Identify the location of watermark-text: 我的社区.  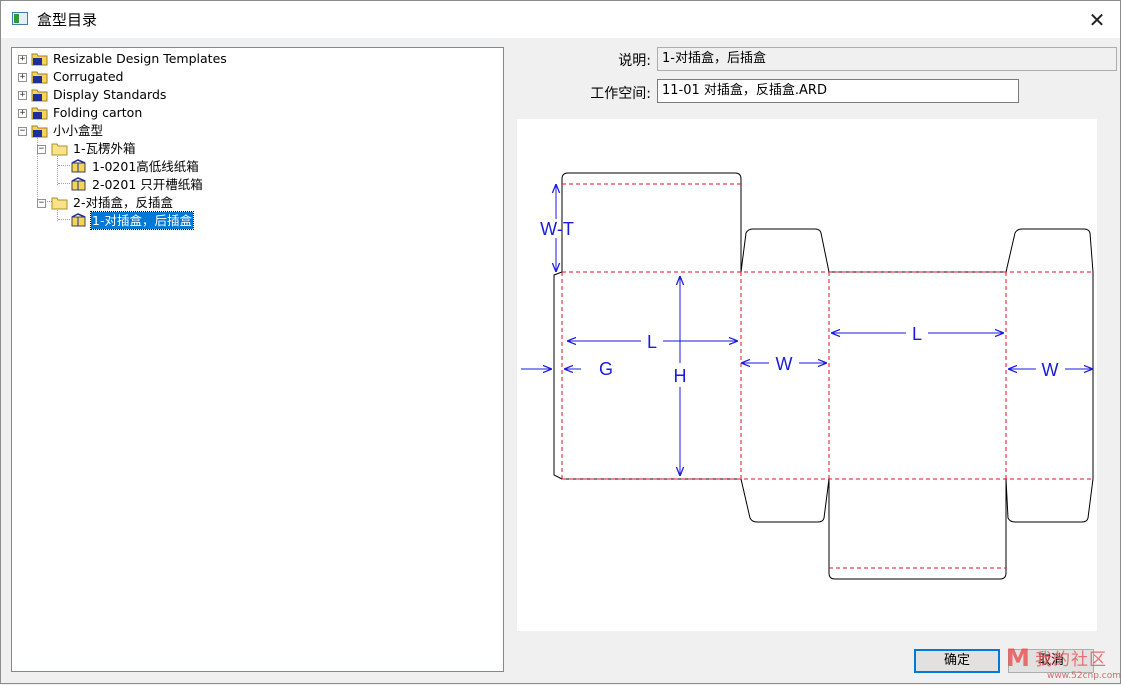
(1071, 660).